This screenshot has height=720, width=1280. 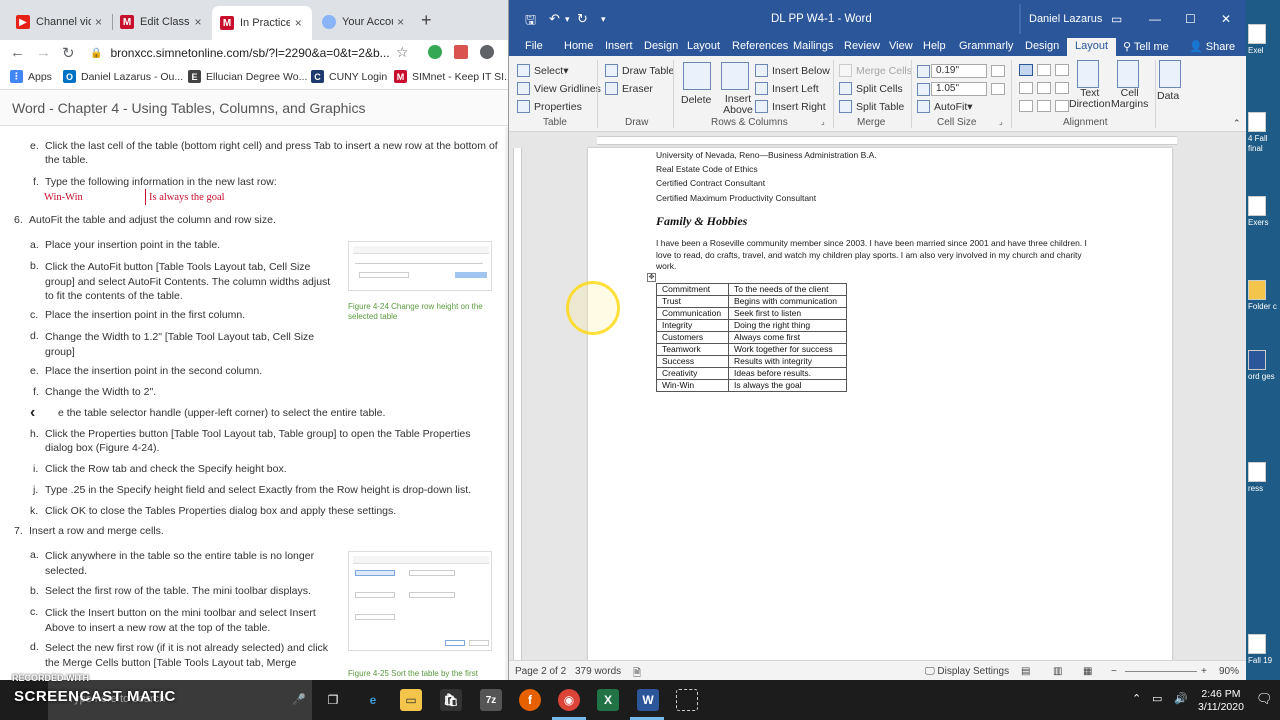 I want to click on table-cell: Work together for success, so click(x=787, y=349).